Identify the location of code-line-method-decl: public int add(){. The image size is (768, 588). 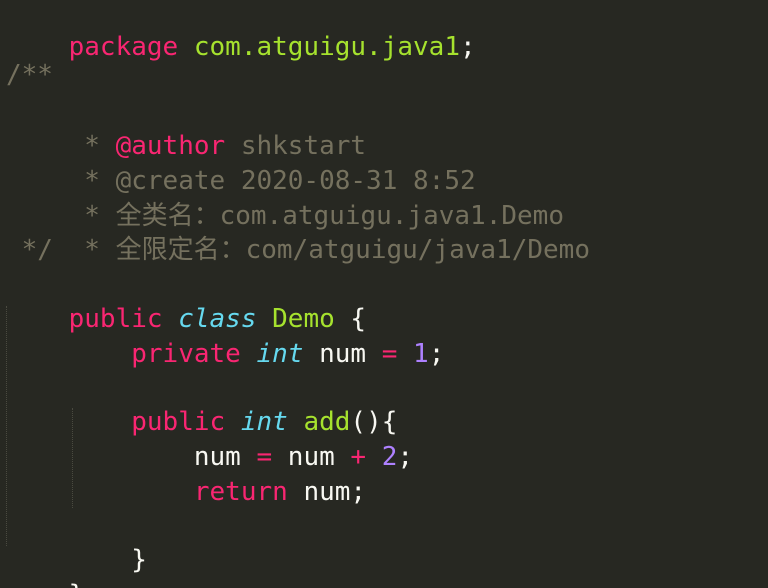
(264, 422).